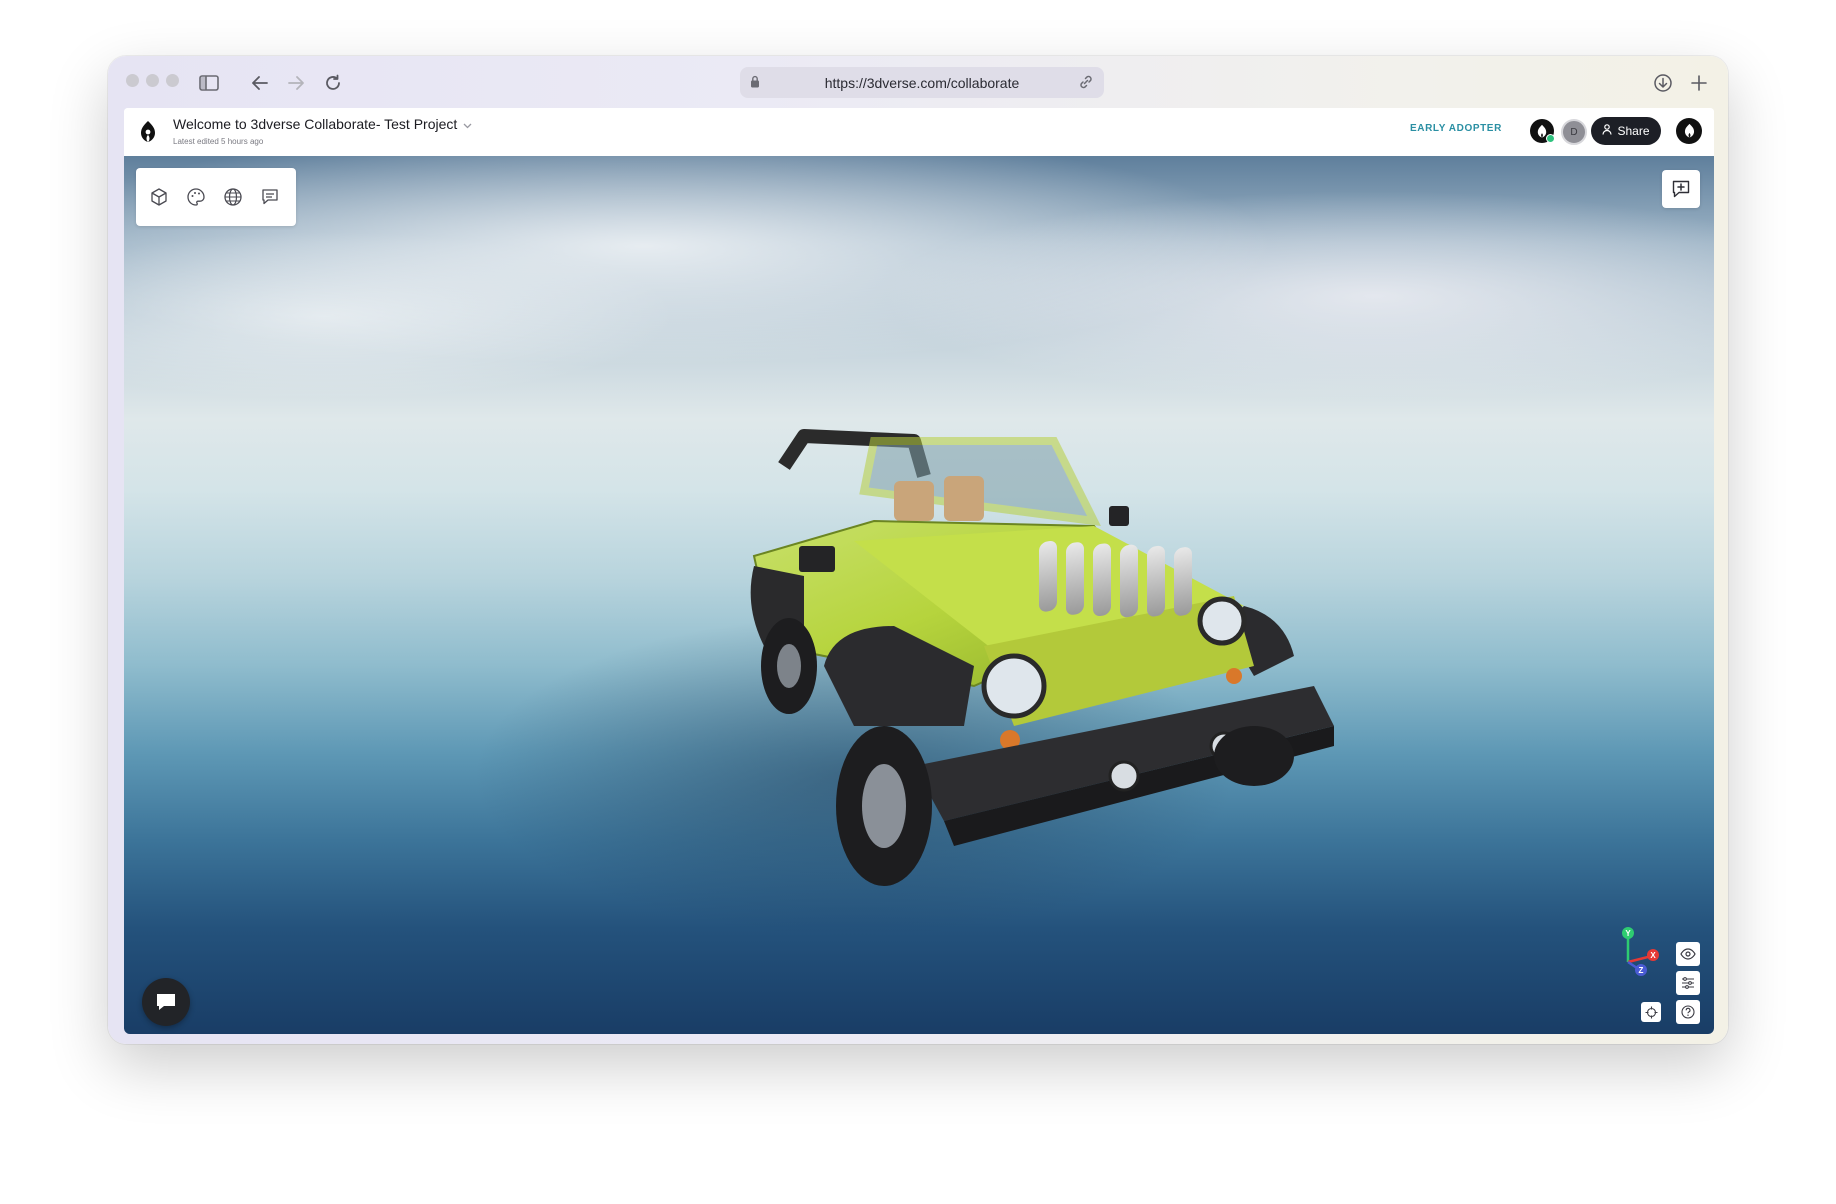 Image resolution: width=1836 pixels, height=1204 pixels. I want to click on url-text: https://3dverse.com/collaborate, so click(922, 83).